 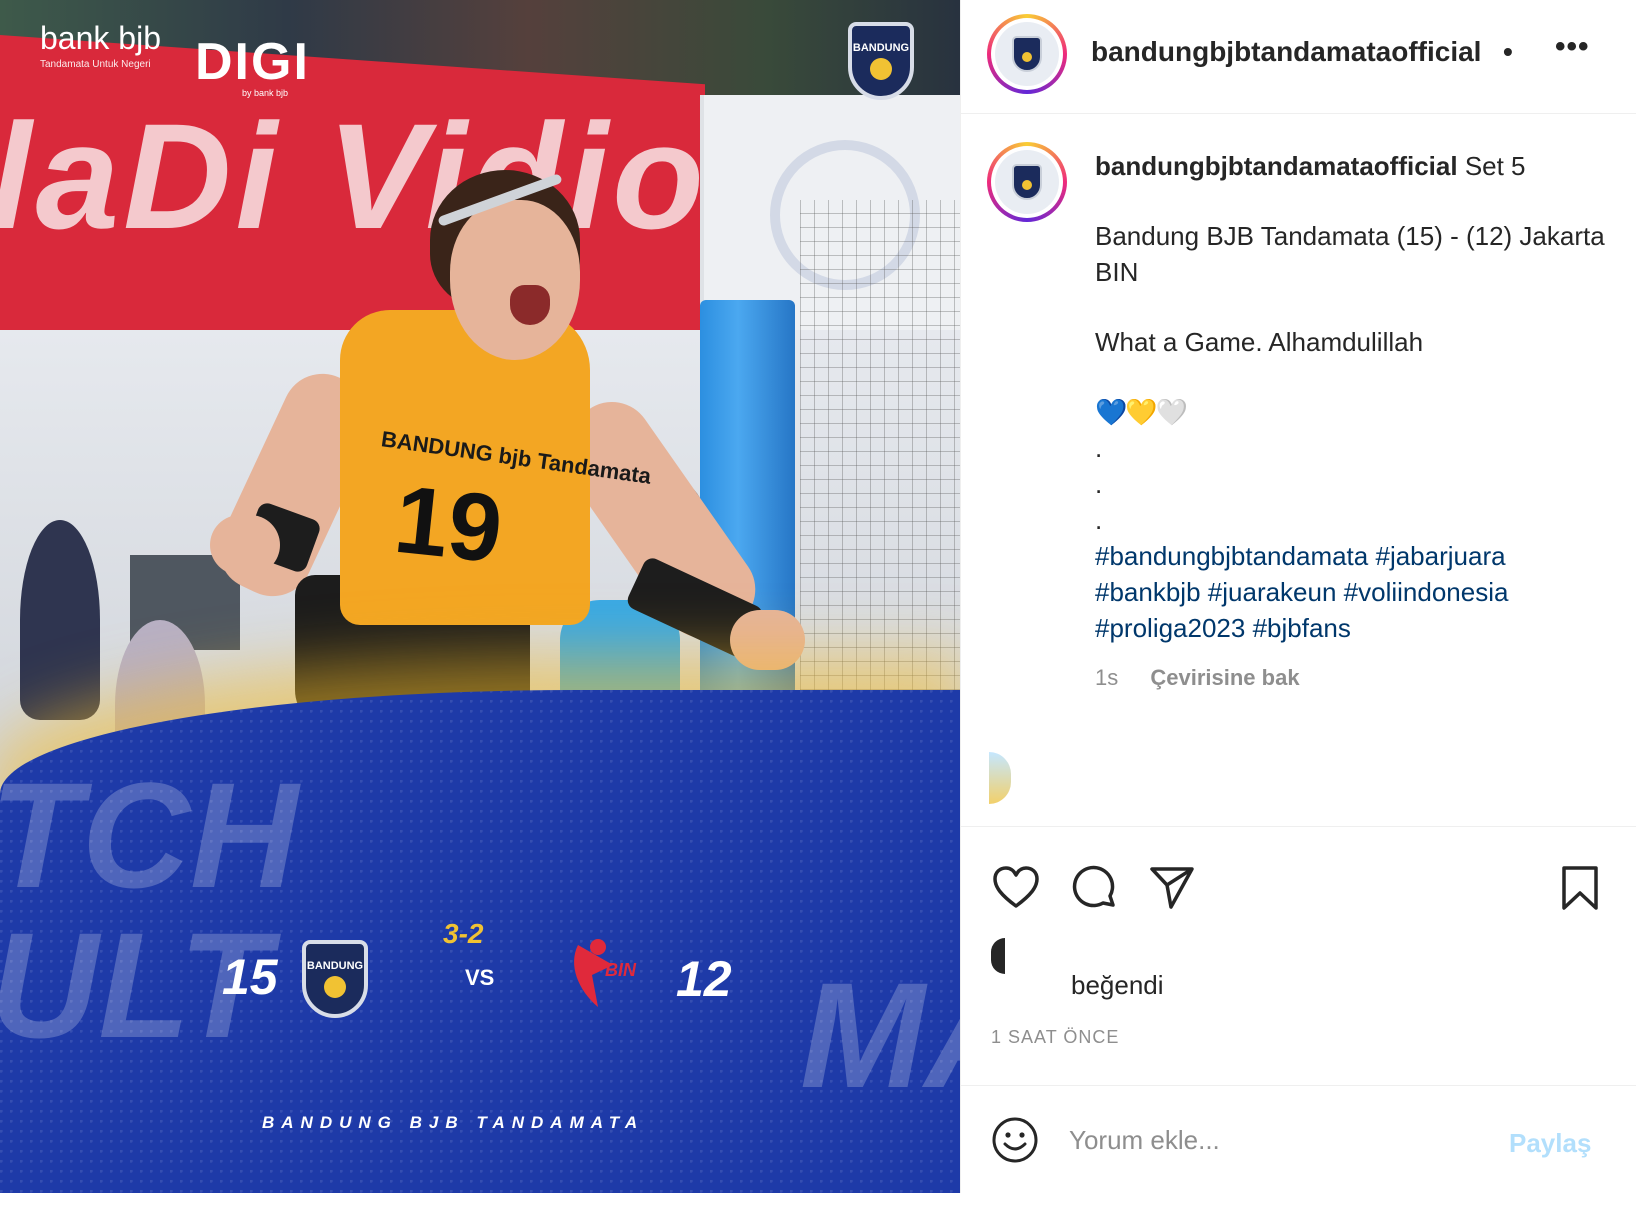 I want to click on header-avatar, so click(x=1027, y=54).